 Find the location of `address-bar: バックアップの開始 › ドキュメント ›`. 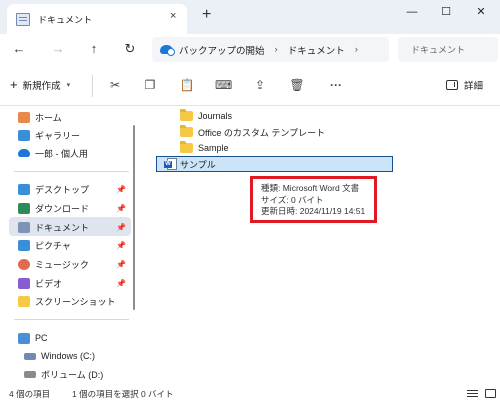

address-bar: バックアップの開始 › ドキュメント › is located at coordinates (270, 49).